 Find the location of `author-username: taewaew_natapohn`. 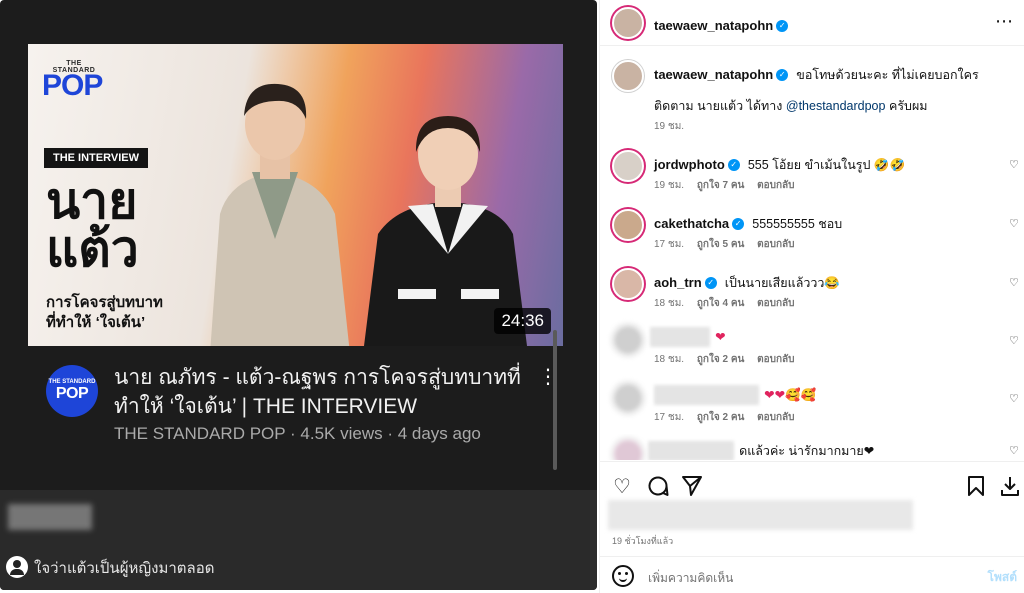

author-username: taewaew_natapohn is located at coordinates (713, 25).